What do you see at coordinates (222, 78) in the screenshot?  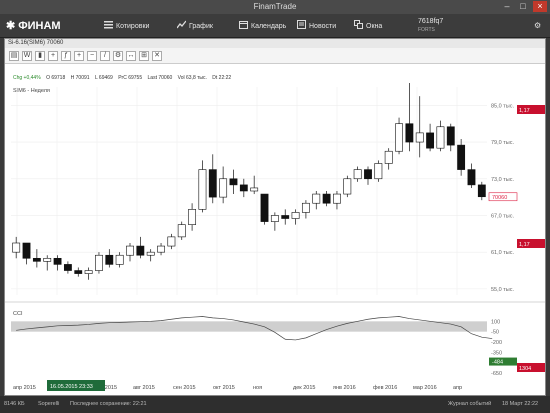 I see `quote-time: Dt 22:22` at bounding box center [222, 78].